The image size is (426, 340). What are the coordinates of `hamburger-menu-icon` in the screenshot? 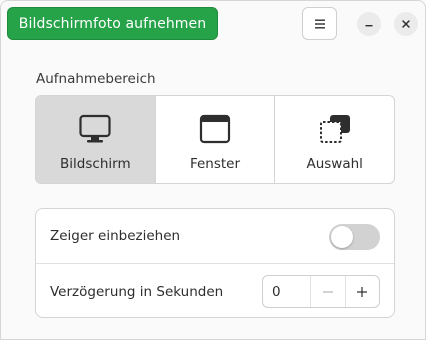 It's located at (319, 23).